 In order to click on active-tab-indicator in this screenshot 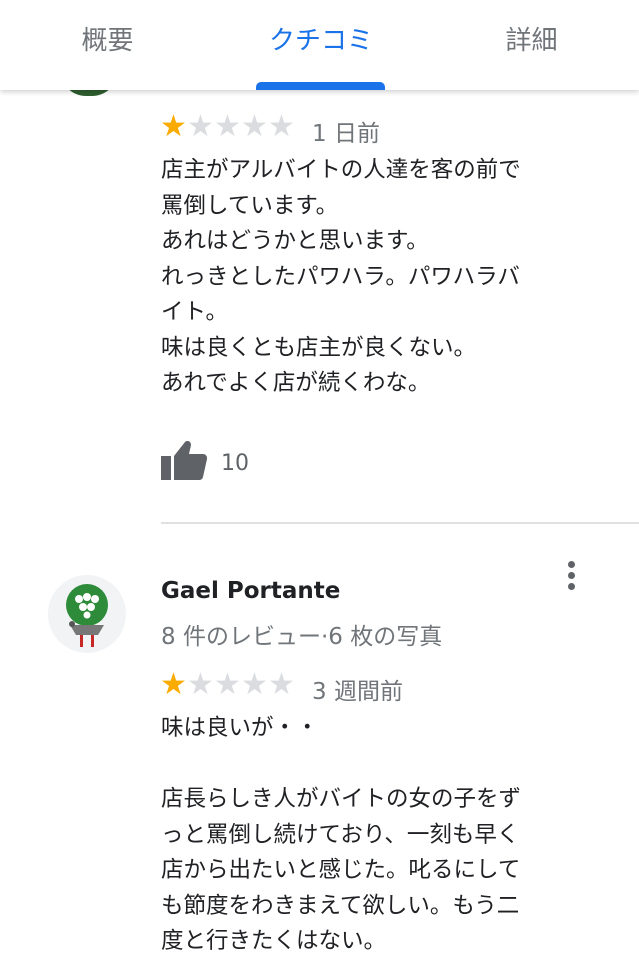, I will do `click(320, 86)`.